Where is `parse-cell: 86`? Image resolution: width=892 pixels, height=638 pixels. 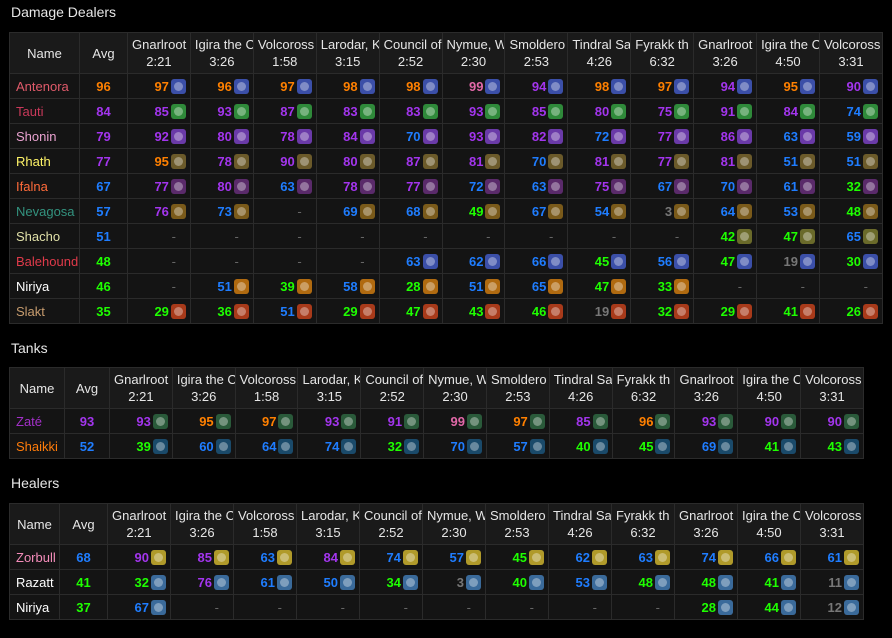 parse-cell: 86 is located at coordinates (725, 136).